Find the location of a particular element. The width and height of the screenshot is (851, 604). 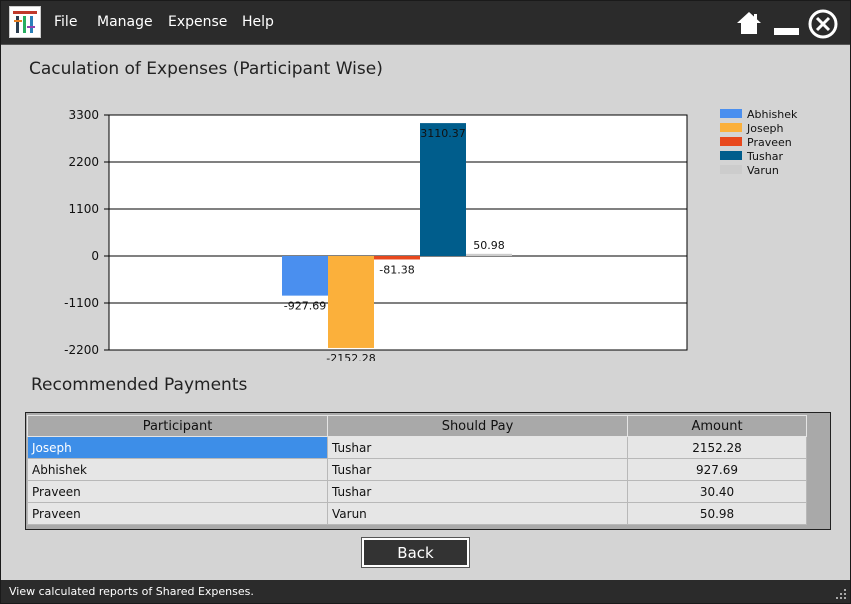

y-tick-label: 3300 is located at coordinates (83, 115).